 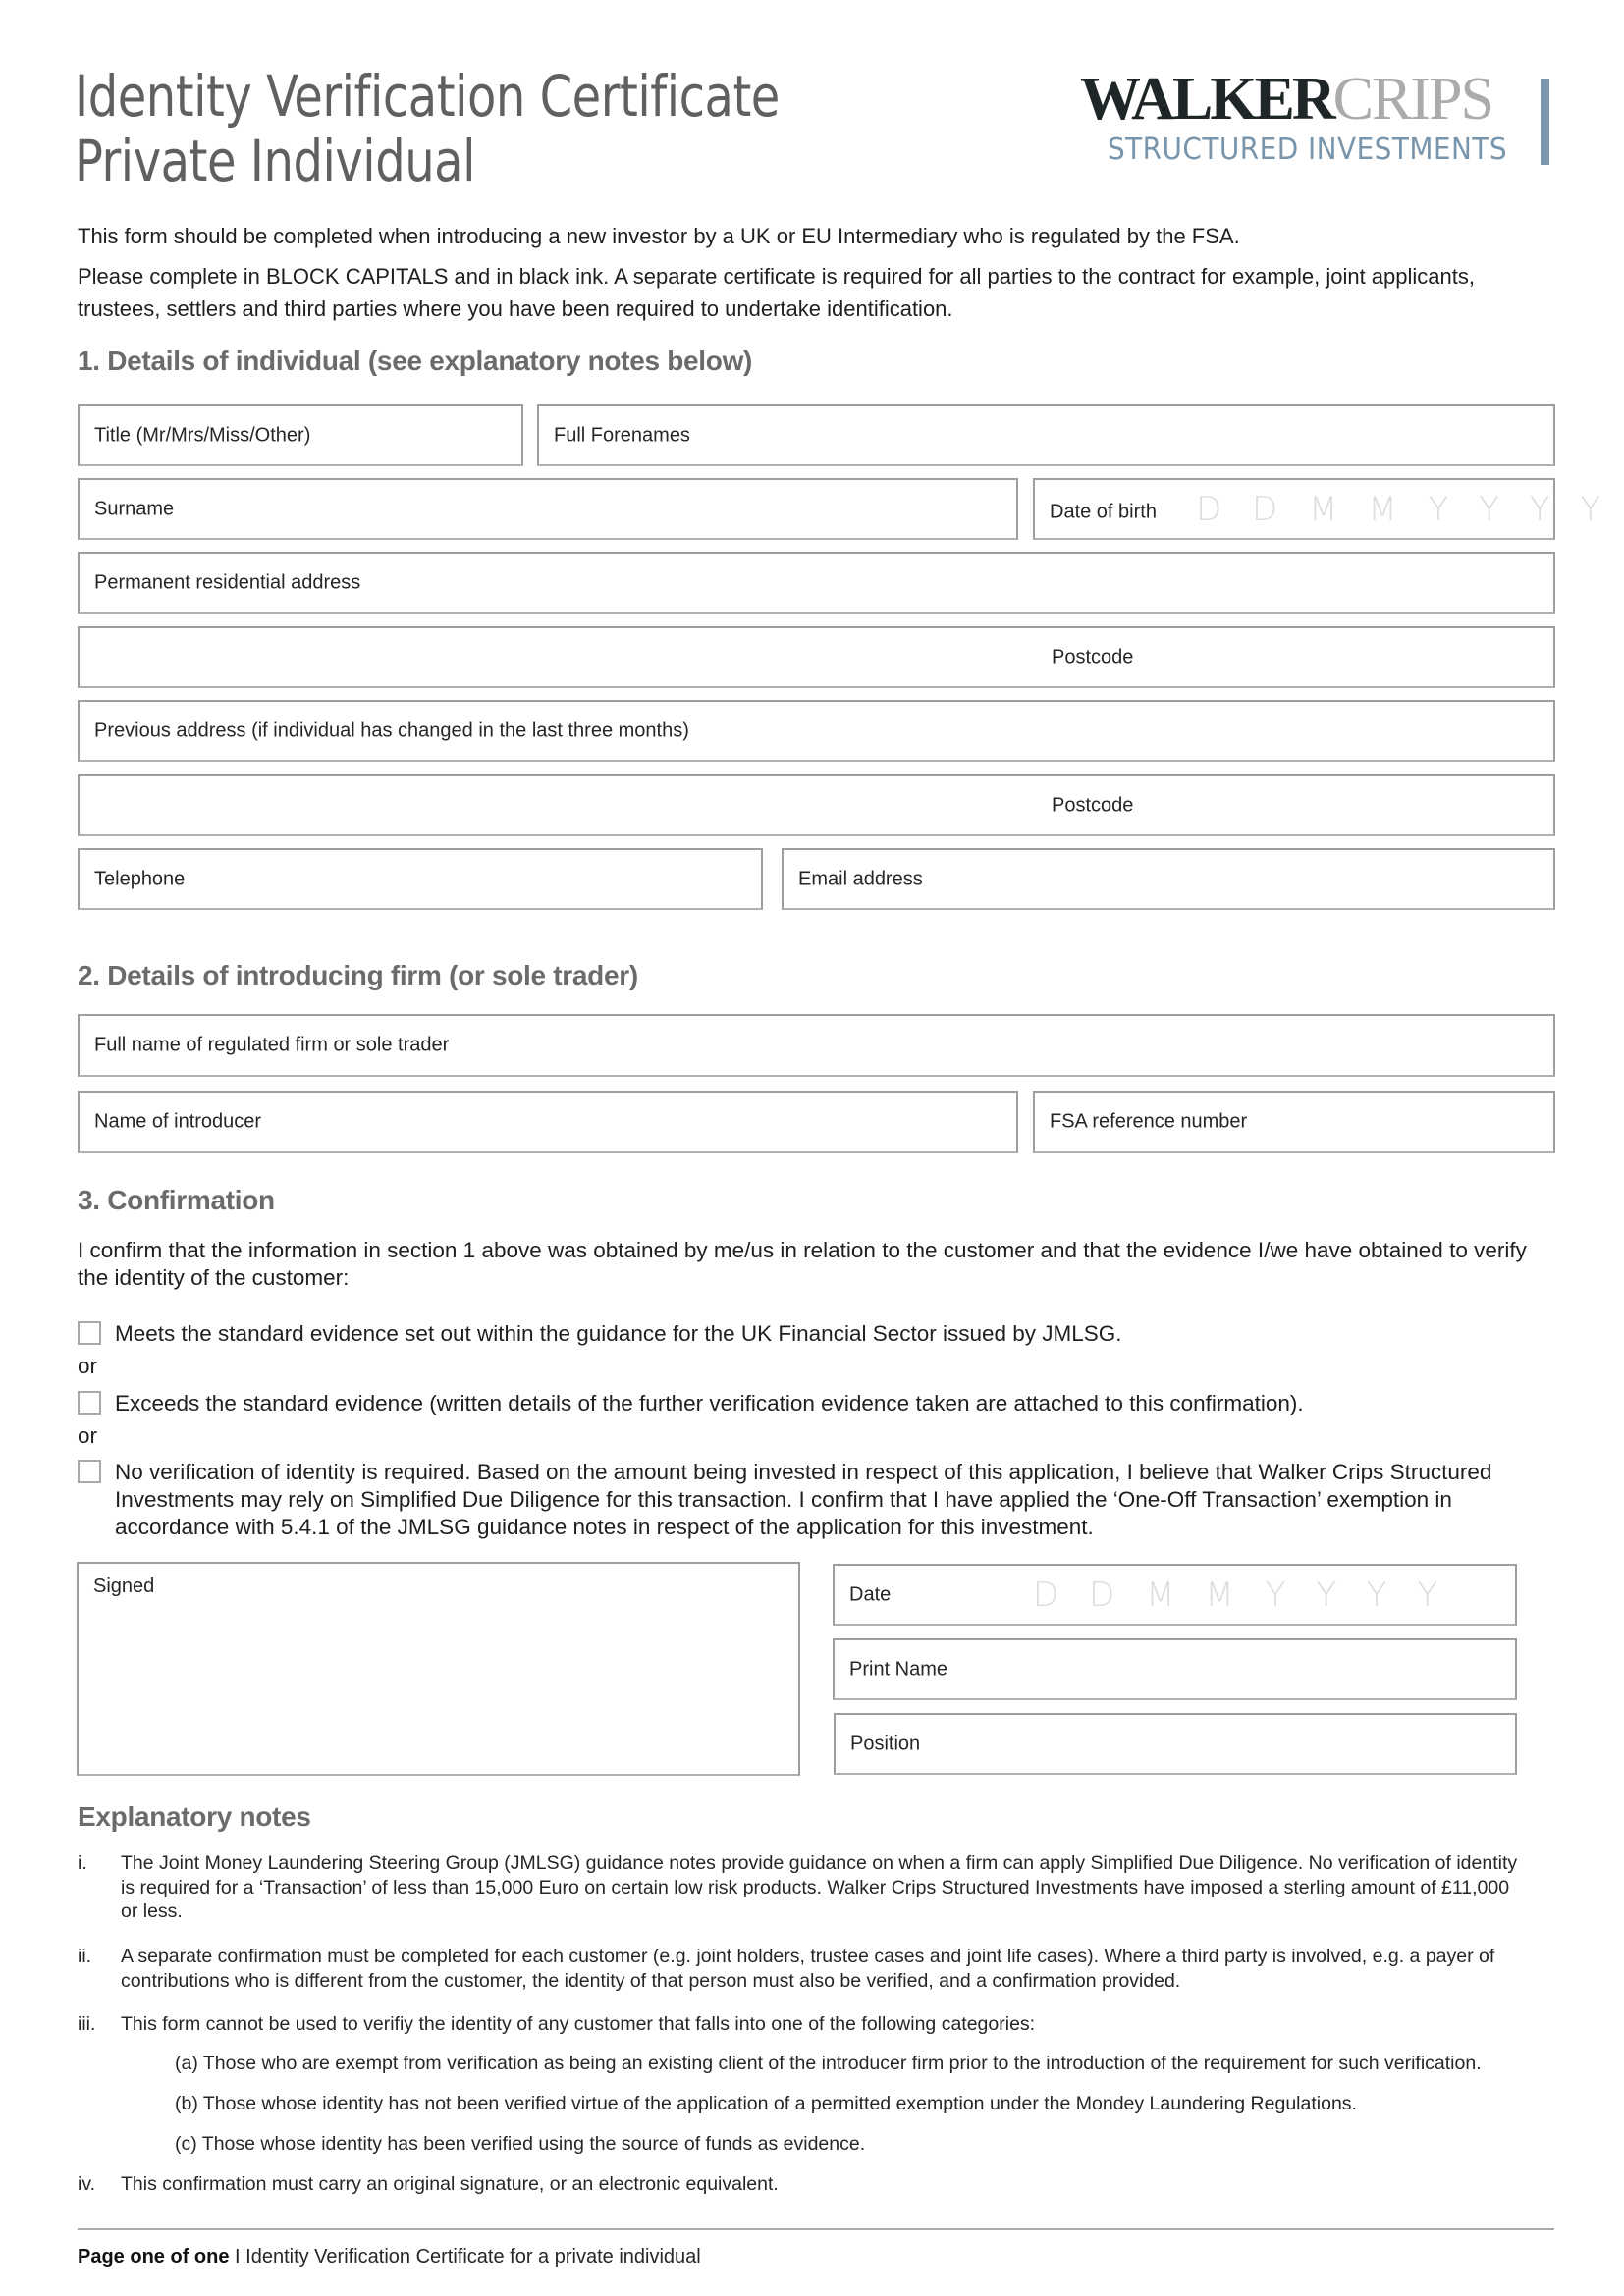 I want to click on telephone-label: Telephone, so click(x=140, y=878).